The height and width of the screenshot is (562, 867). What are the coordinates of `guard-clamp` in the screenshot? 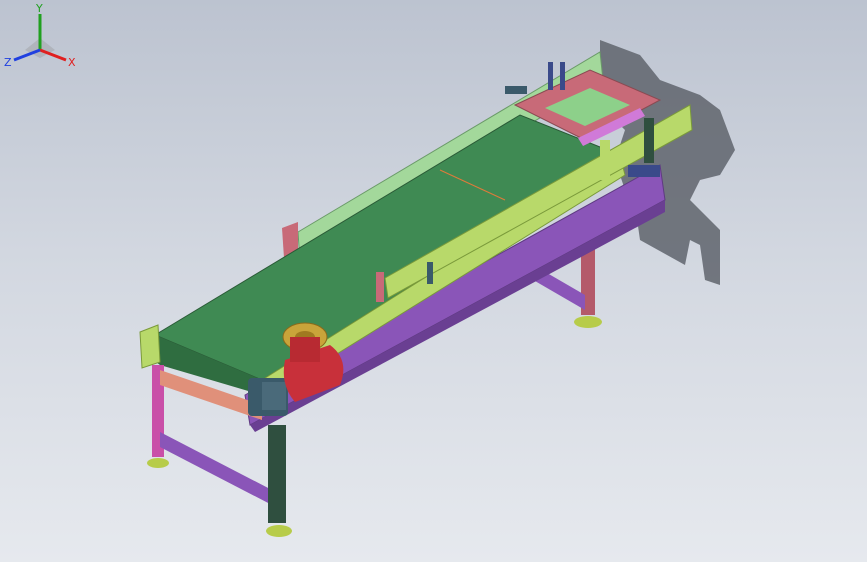 It's located at (430, 273).